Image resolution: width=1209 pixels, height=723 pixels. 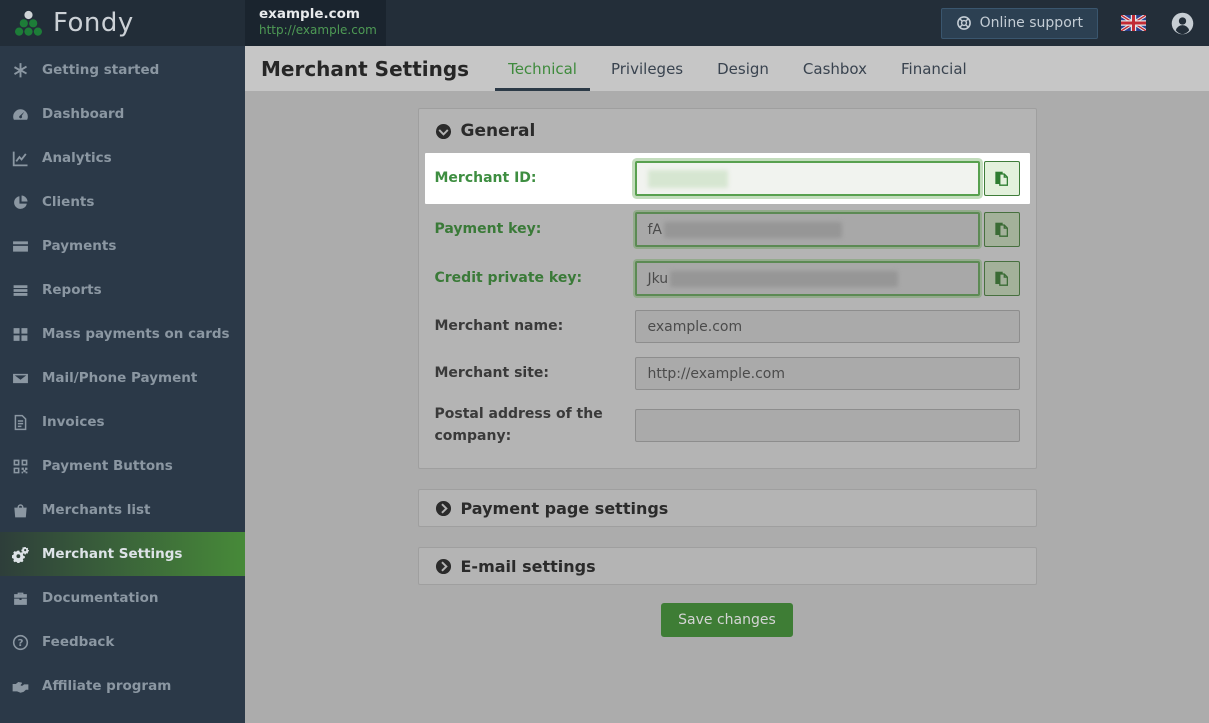 I want to click on merchant-id-input, so click(x=807, y=178).